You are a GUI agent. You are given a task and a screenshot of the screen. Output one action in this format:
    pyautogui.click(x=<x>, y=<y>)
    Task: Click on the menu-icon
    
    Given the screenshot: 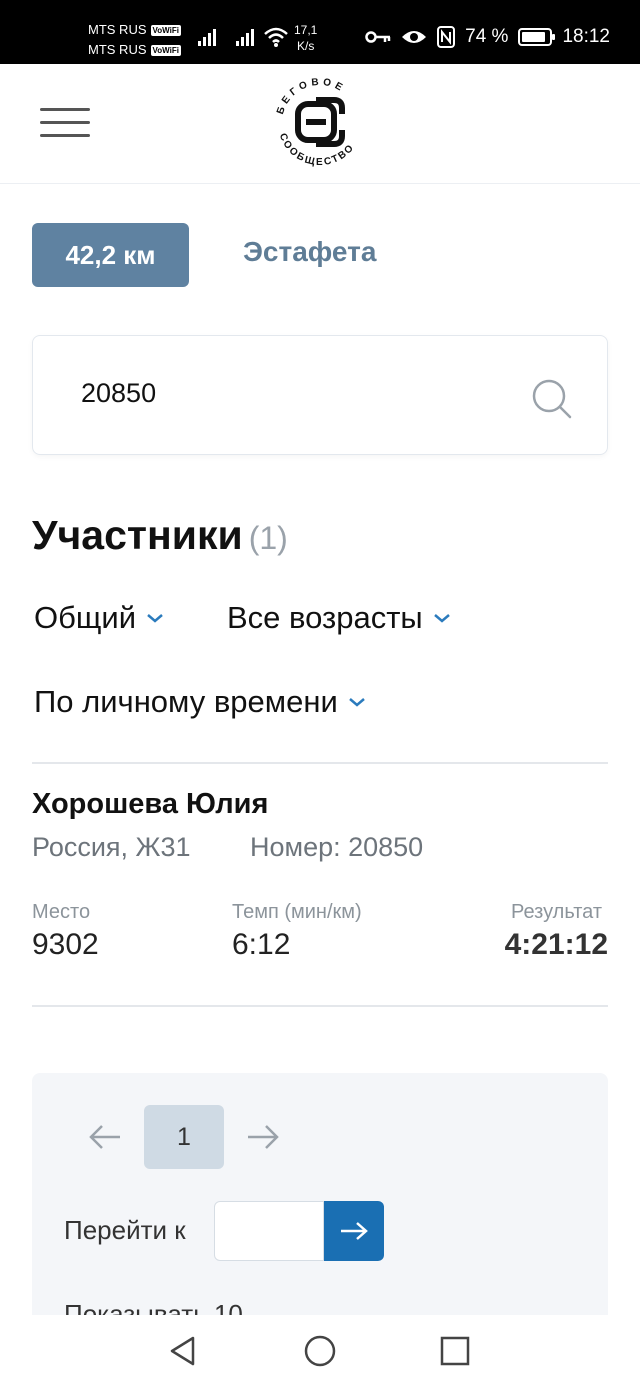 What is the action you would take?
    pyautogui.click(x=65, y=125)
    